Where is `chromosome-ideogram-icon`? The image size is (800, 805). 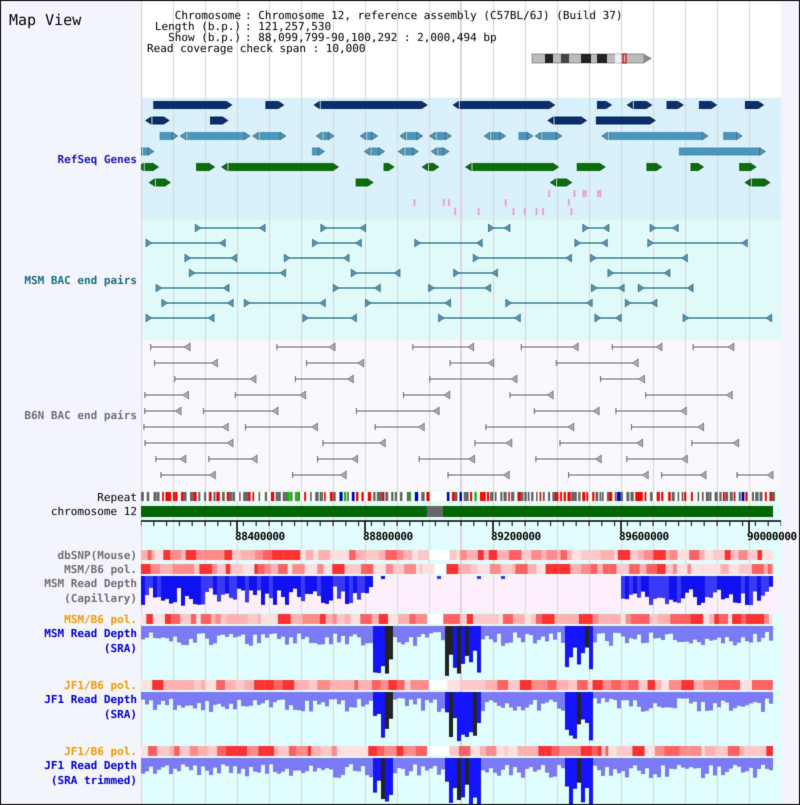 chromosome-ideogram-icon is located at coordinates (592, 58).